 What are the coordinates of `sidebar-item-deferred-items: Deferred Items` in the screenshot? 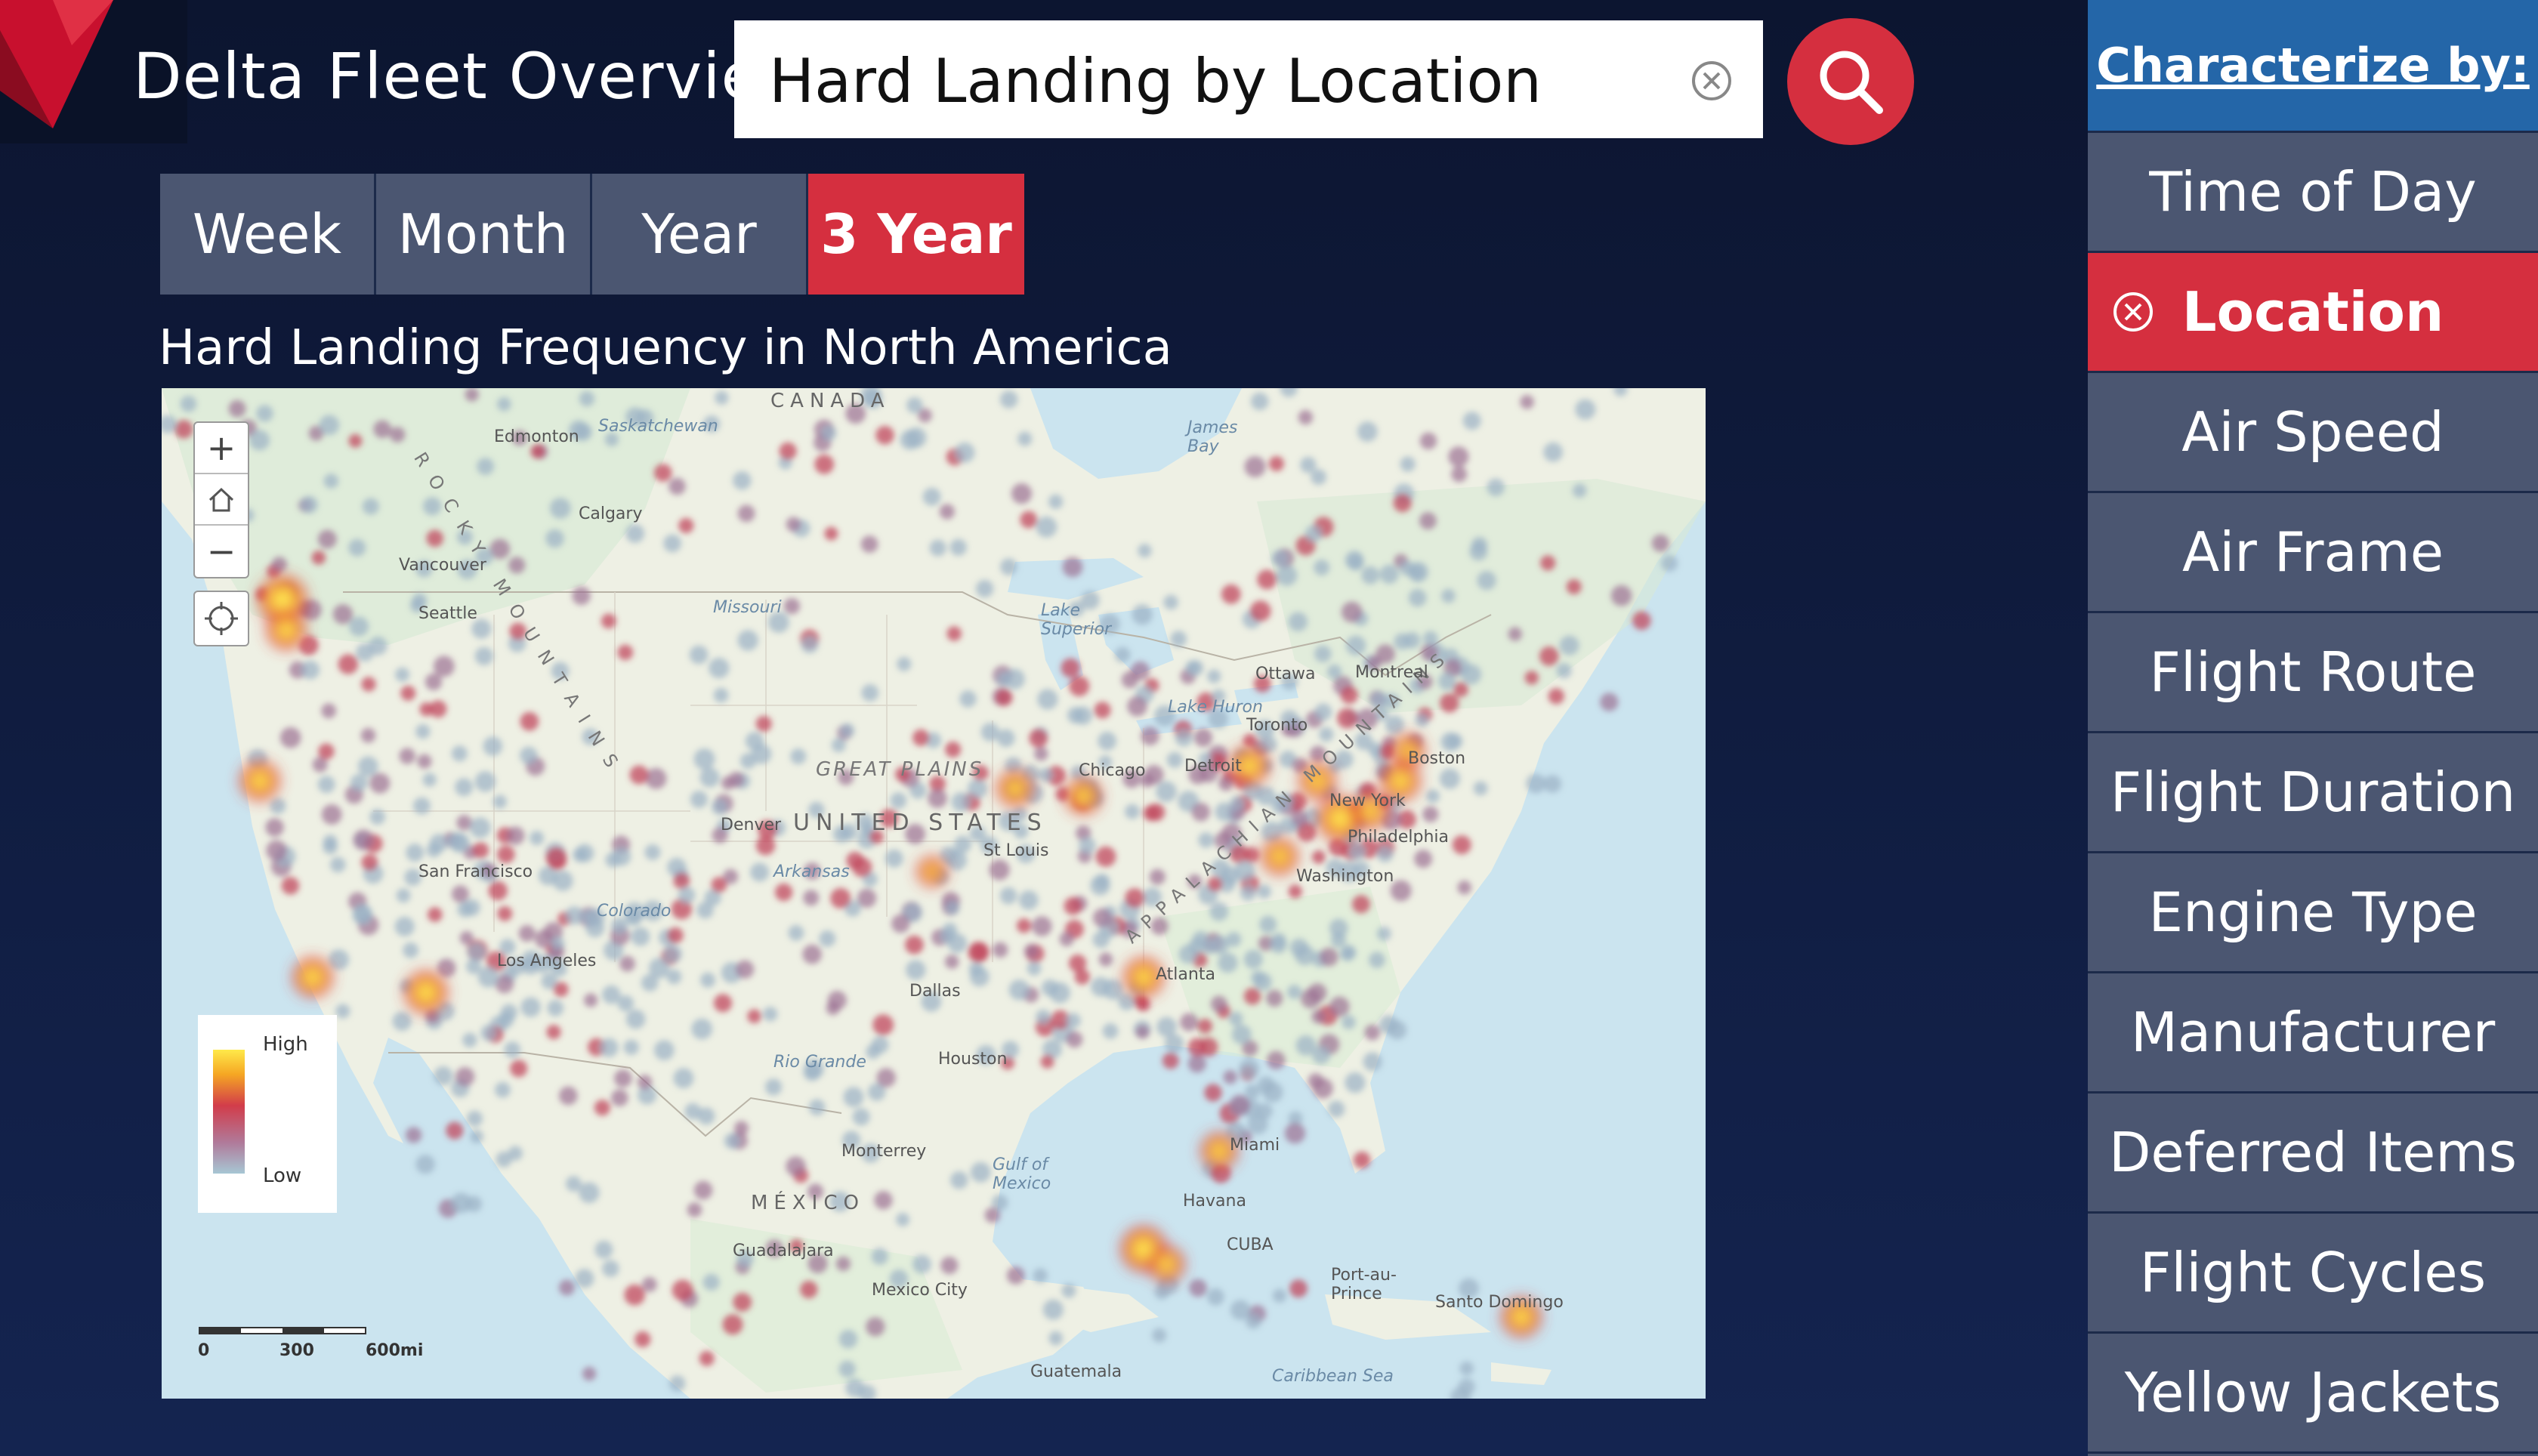 It's located at (2313, 1154).